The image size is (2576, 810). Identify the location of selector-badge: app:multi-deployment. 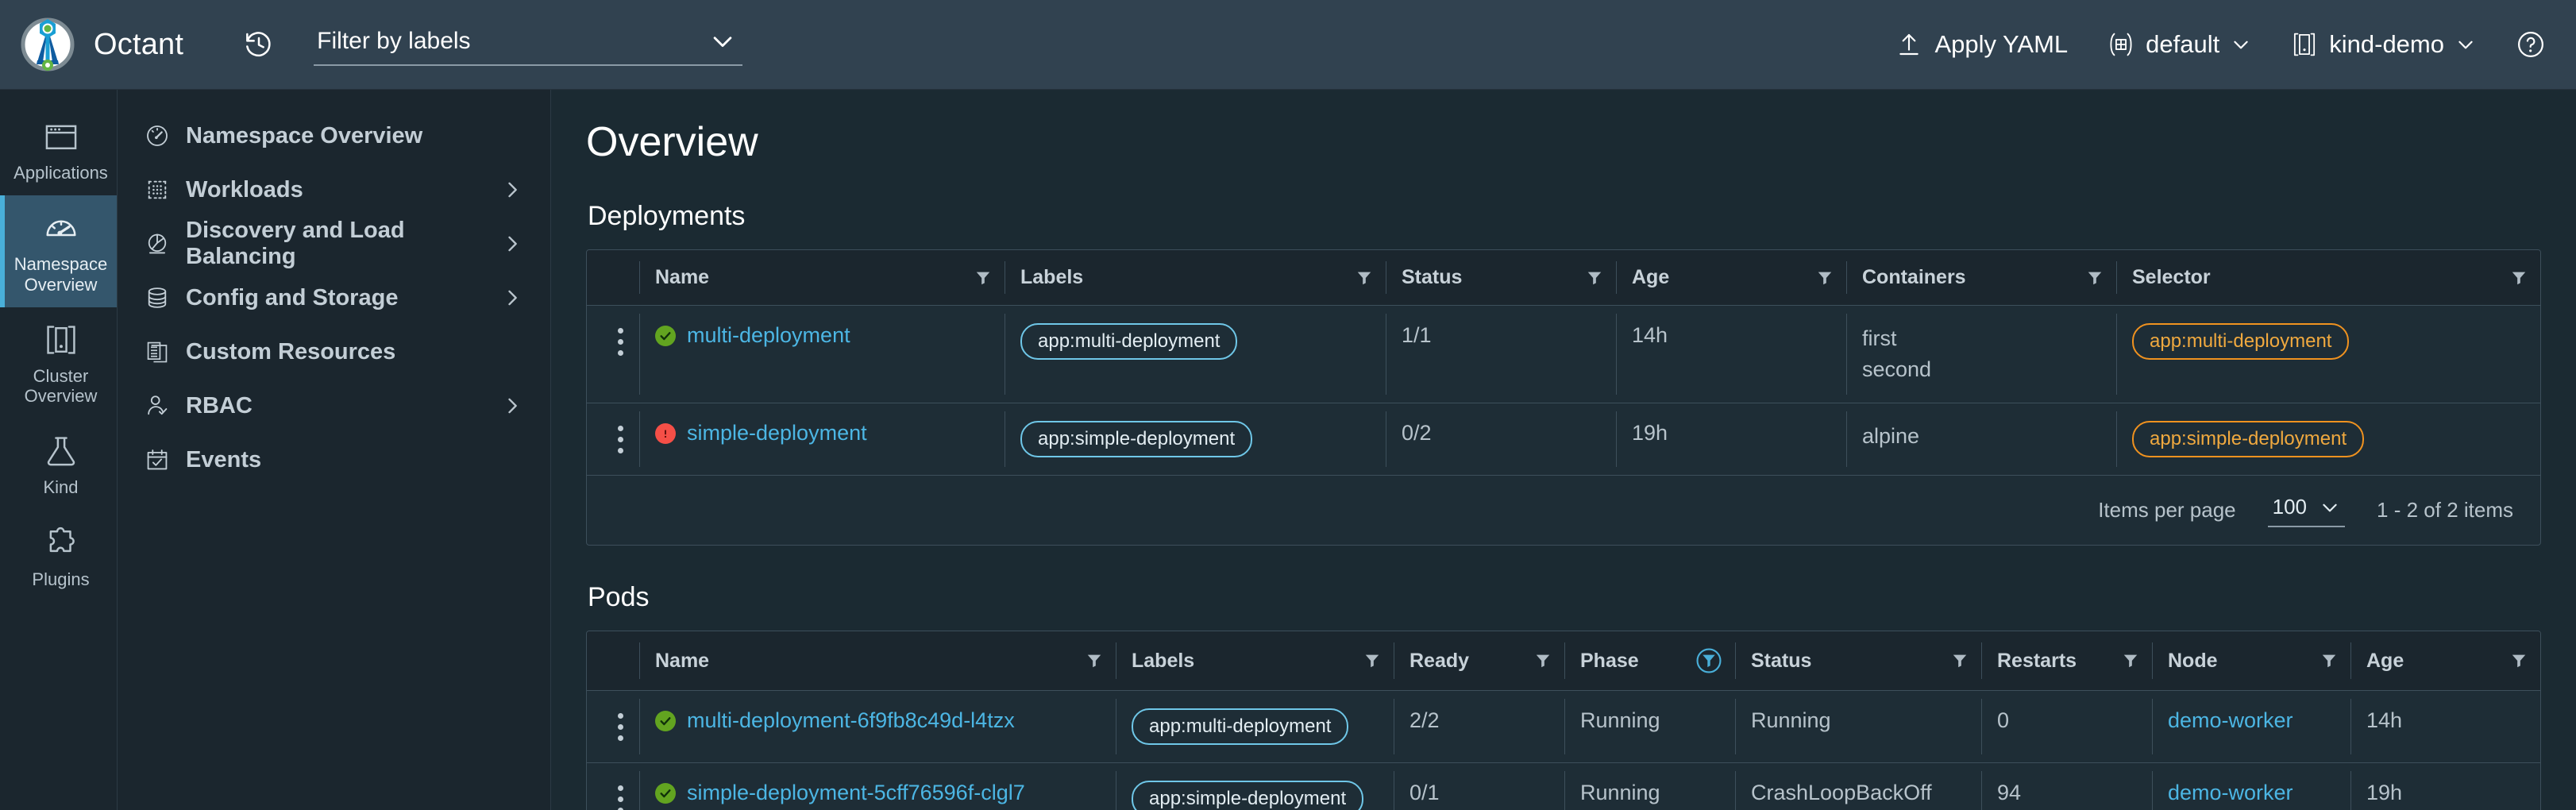
(2241, 341).